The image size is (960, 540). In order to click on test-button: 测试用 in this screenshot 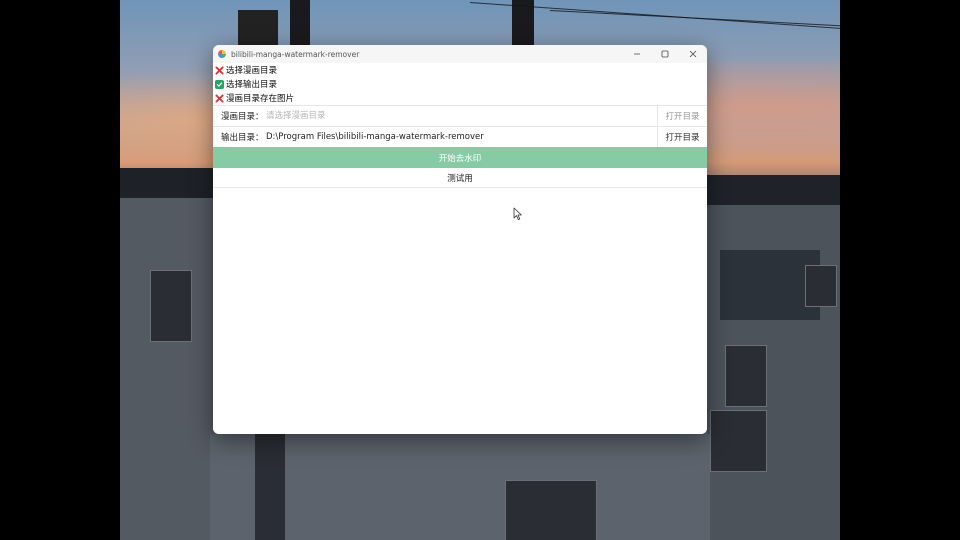, I will do `click(460, 178)`.